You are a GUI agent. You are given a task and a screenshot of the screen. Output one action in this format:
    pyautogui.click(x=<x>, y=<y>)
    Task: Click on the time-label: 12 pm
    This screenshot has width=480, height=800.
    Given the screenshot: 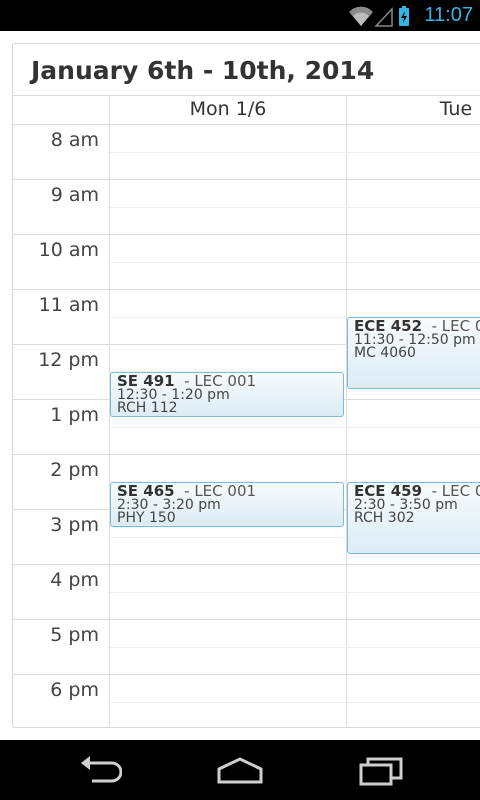 What is the action you would take?
    pyautogui.click(x=68, y=360)
    